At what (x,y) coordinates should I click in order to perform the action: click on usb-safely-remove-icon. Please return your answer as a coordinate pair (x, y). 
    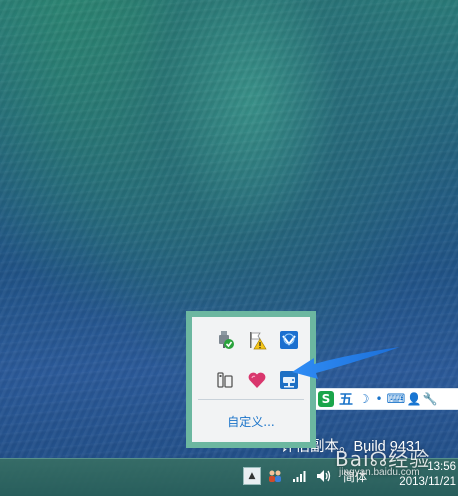
    Looking at the image, I should click on (225, 340).